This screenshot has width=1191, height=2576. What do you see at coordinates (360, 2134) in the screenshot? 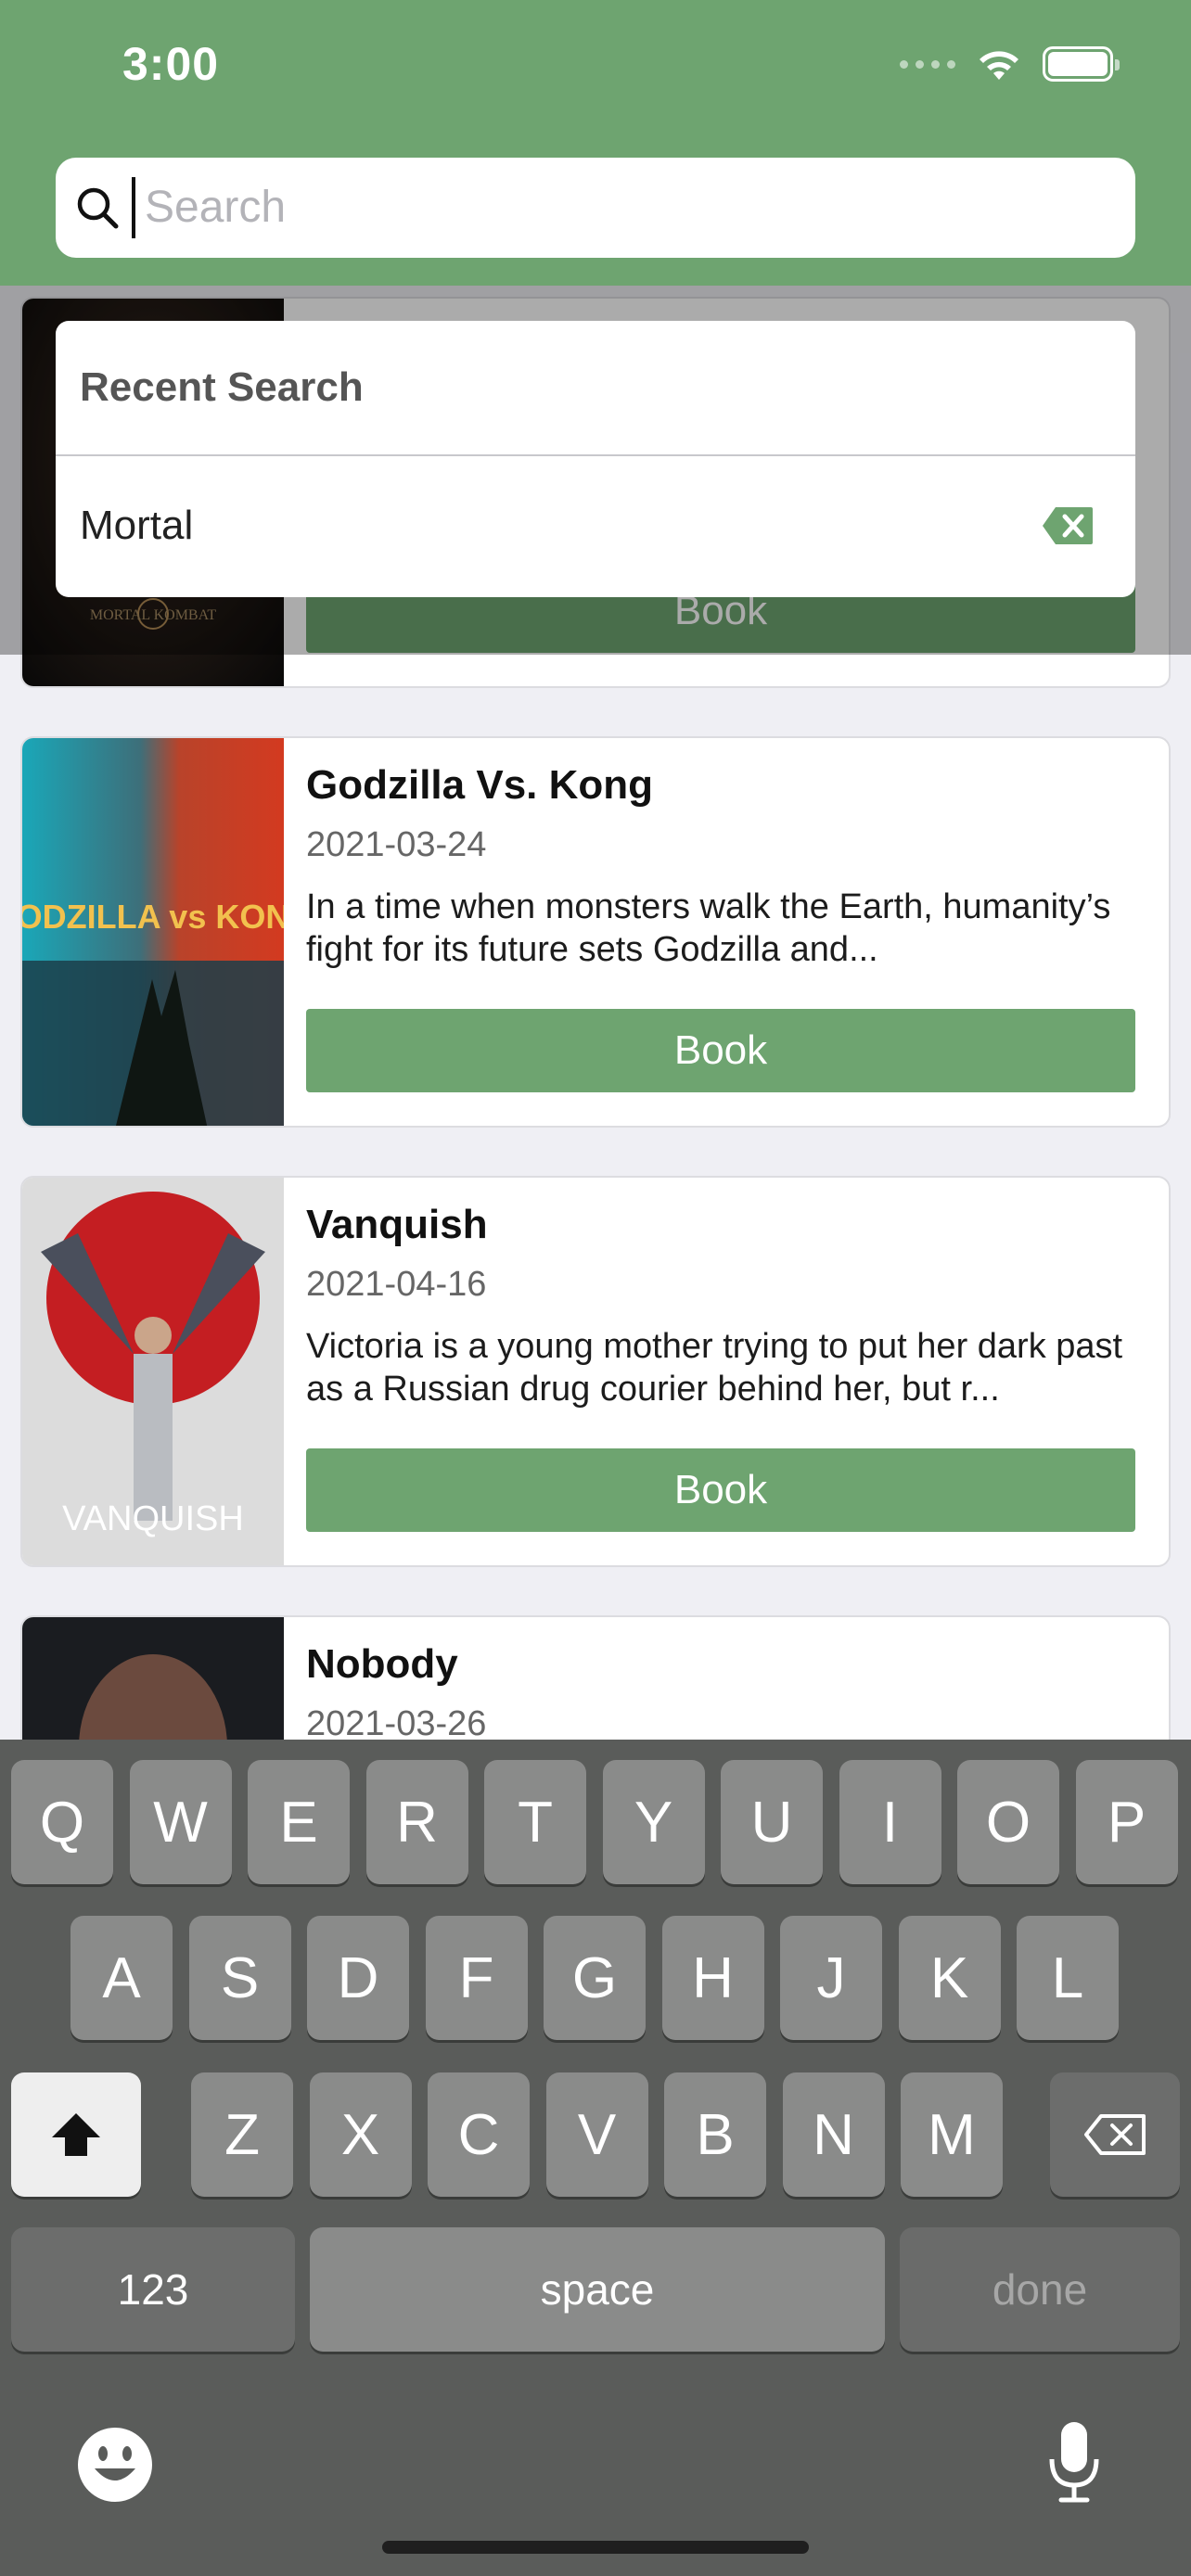
I see `key-x: X` at bounding box center [360, 2134].